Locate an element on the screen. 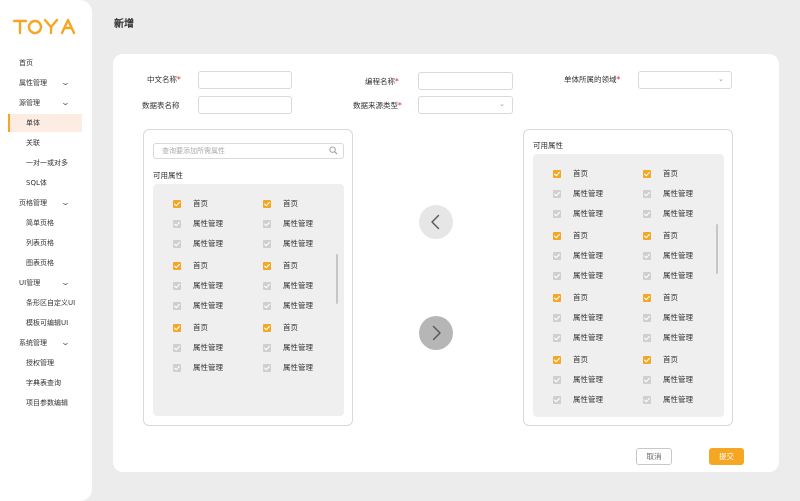 This screenshot has height=501, width=800. sidebar-item: UI管理 ⌄ is located at coordinates (42, 283).